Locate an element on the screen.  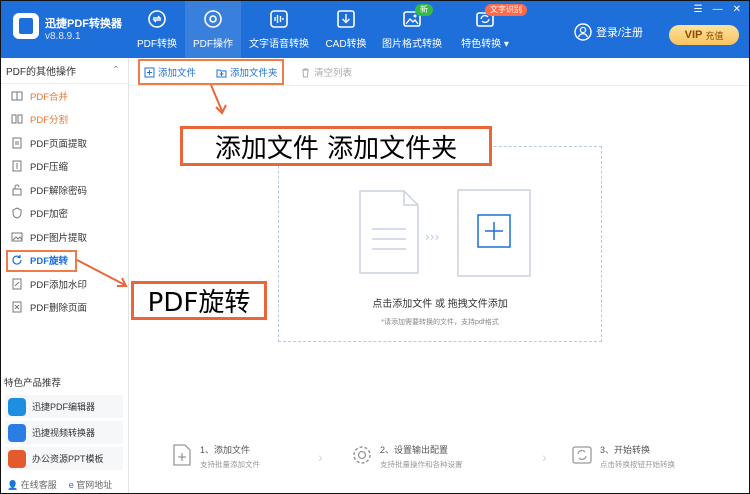
gear-icon is located at coordinates (362, 455).